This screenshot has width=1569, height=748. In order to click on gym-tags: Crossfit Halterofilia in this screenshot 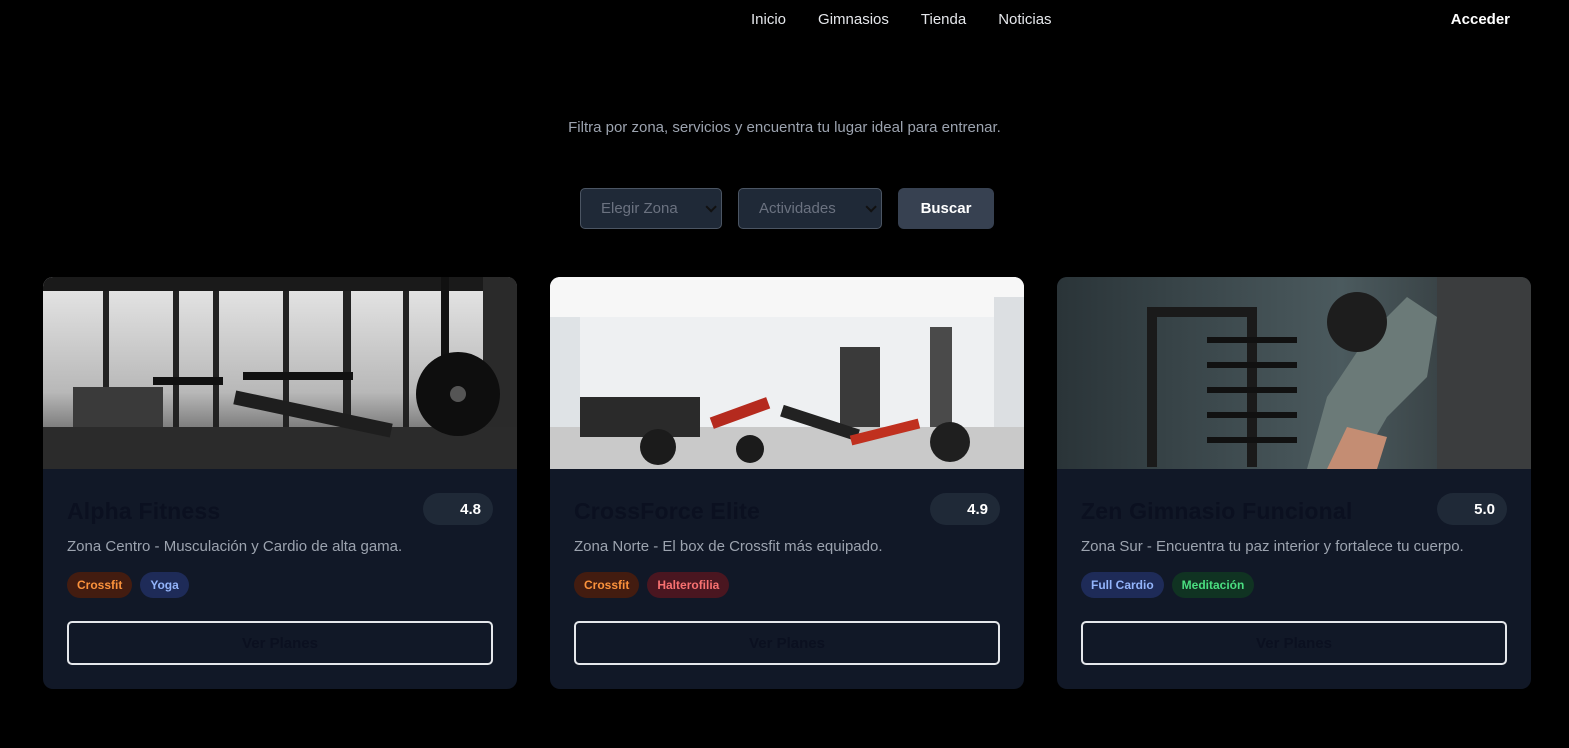, I will do `click(652, 585)`.